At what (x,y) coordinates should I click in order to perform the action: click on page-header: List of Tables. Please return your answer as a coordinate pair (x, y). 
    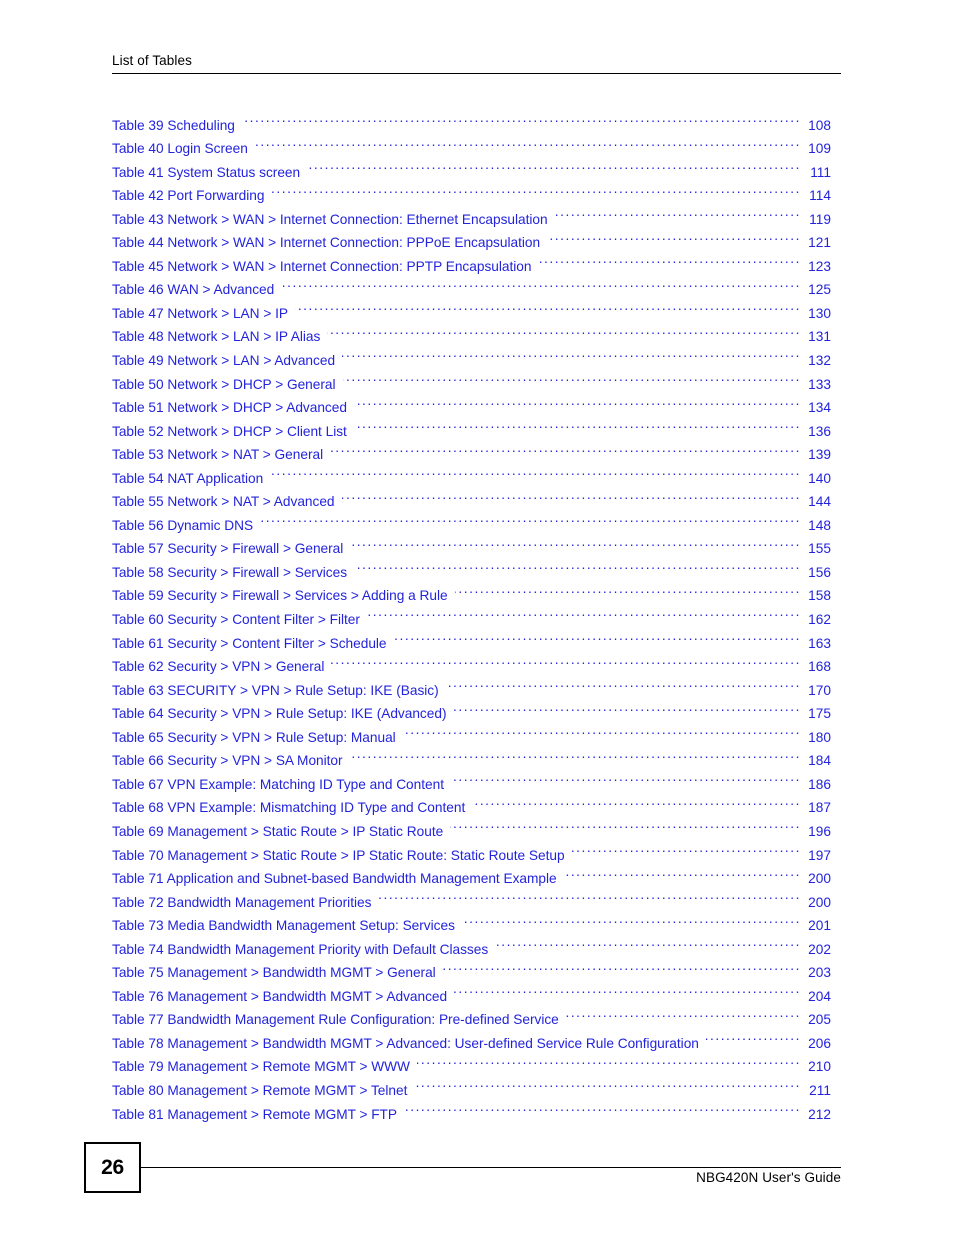
    Looking at the image, I should click on (476, 63).